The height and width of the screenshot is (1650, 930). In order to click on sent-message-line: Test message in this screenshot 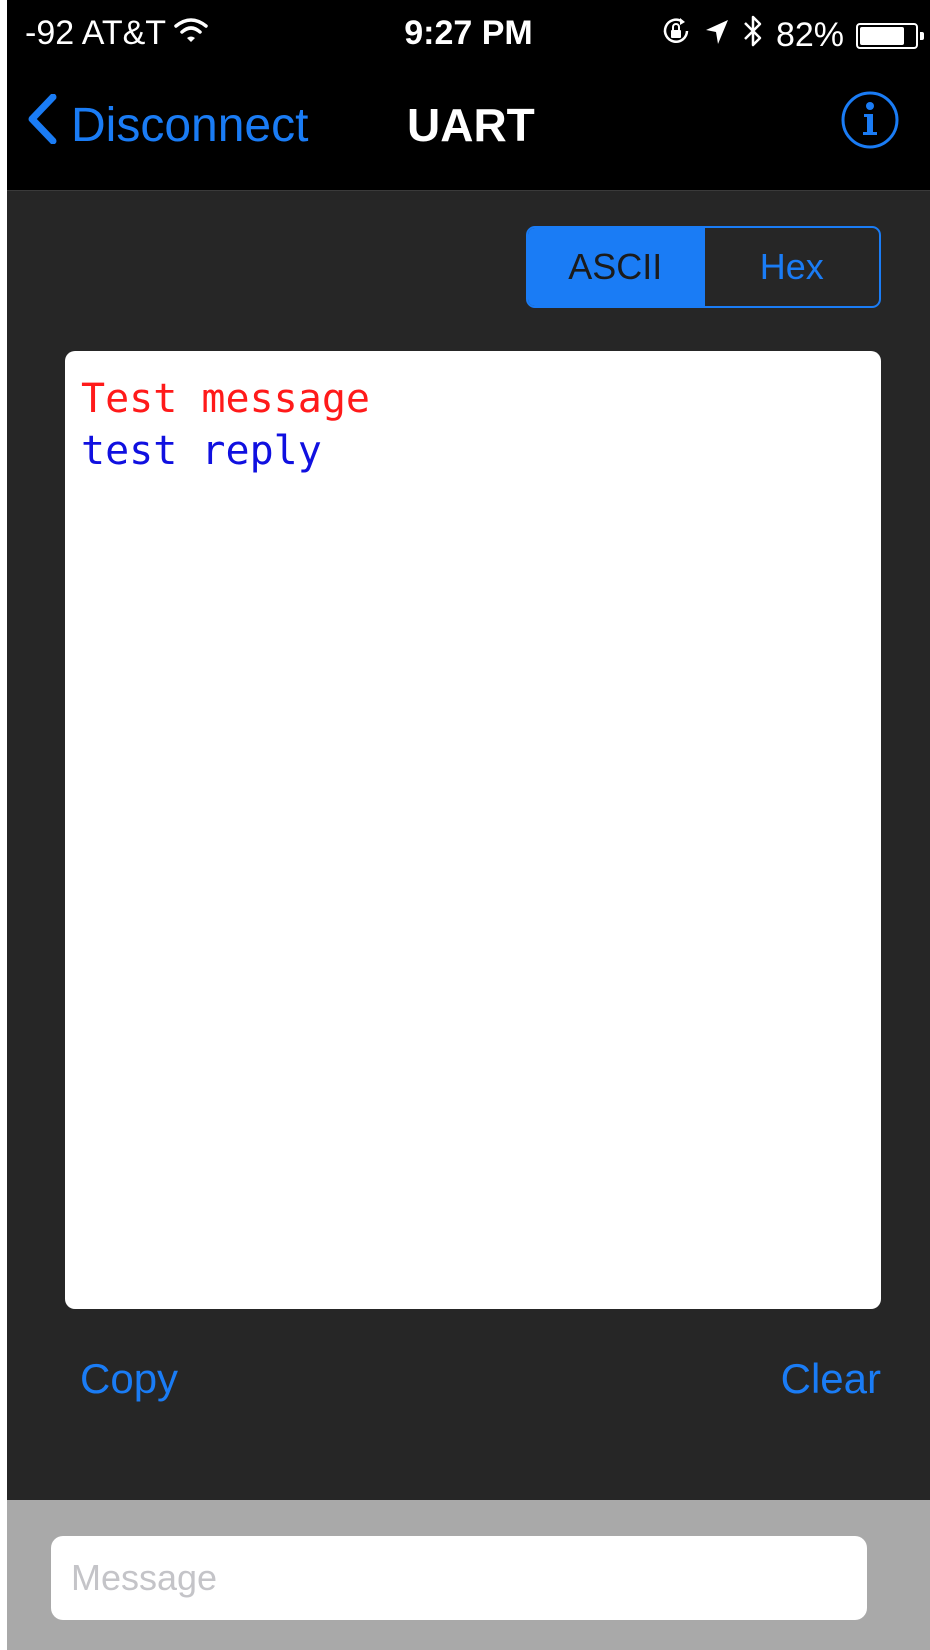, I will do `click(225, 399)`.